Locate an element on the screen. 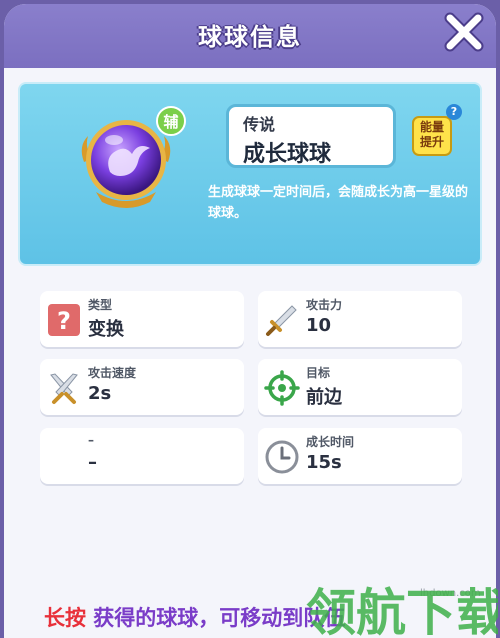  stat-value: 前边 is located at coordinates (324, 397).